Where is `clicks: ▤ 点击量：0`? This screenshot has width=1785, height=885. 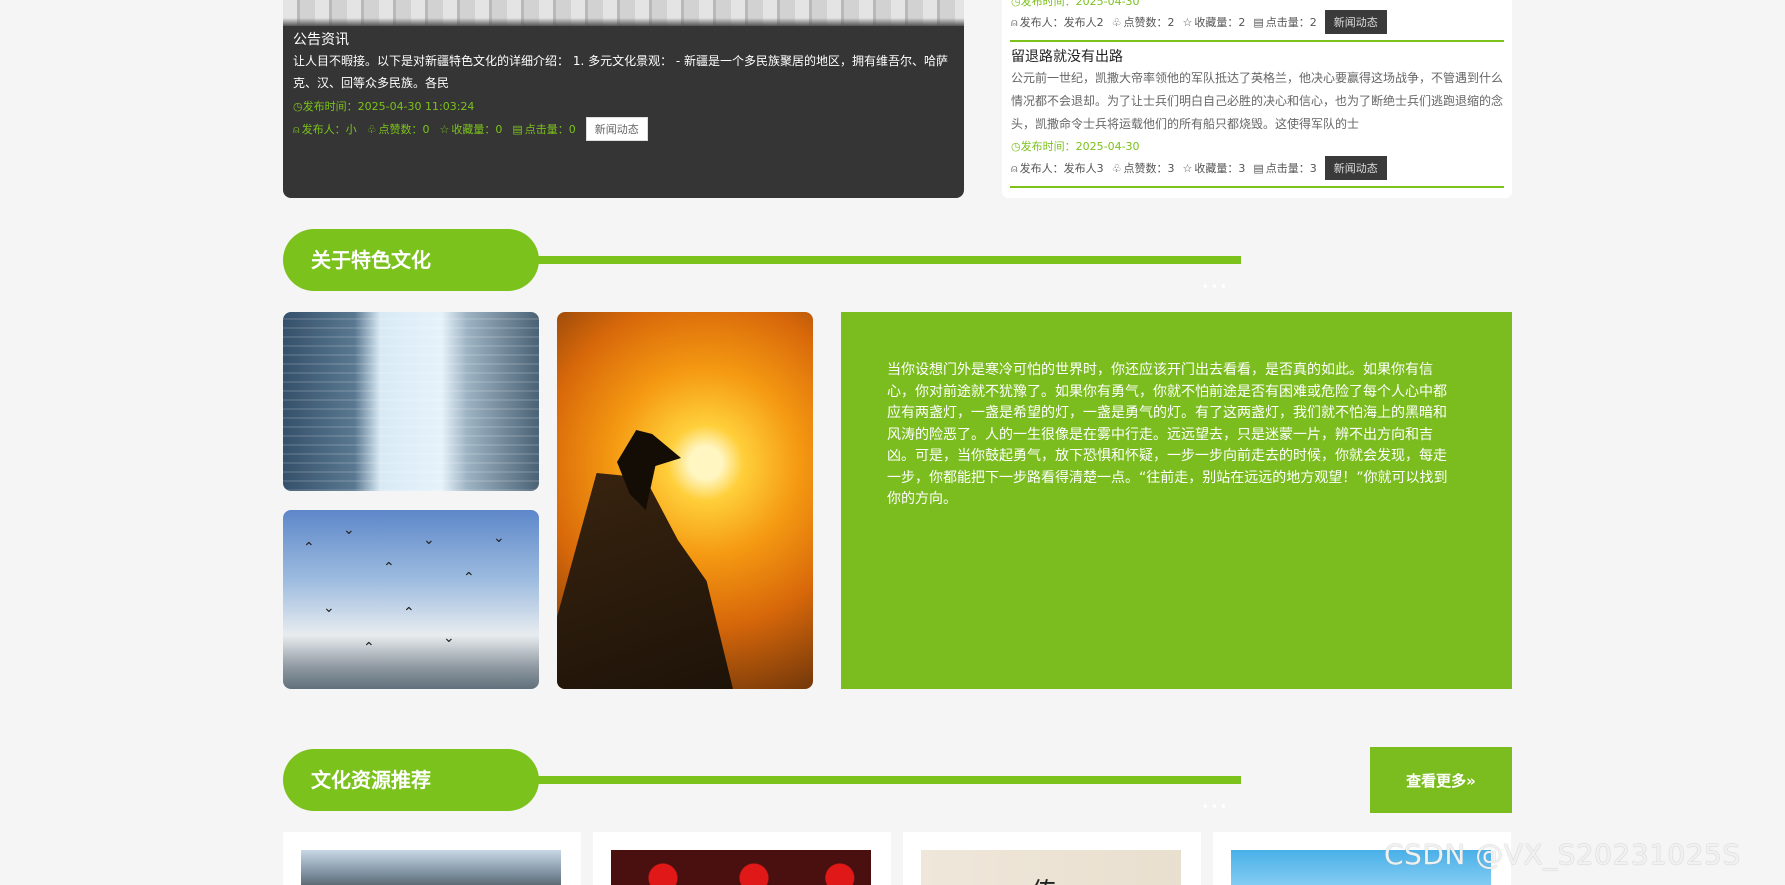
clicks: ▤ 点击量：0 is located at coordinates (544, 129).